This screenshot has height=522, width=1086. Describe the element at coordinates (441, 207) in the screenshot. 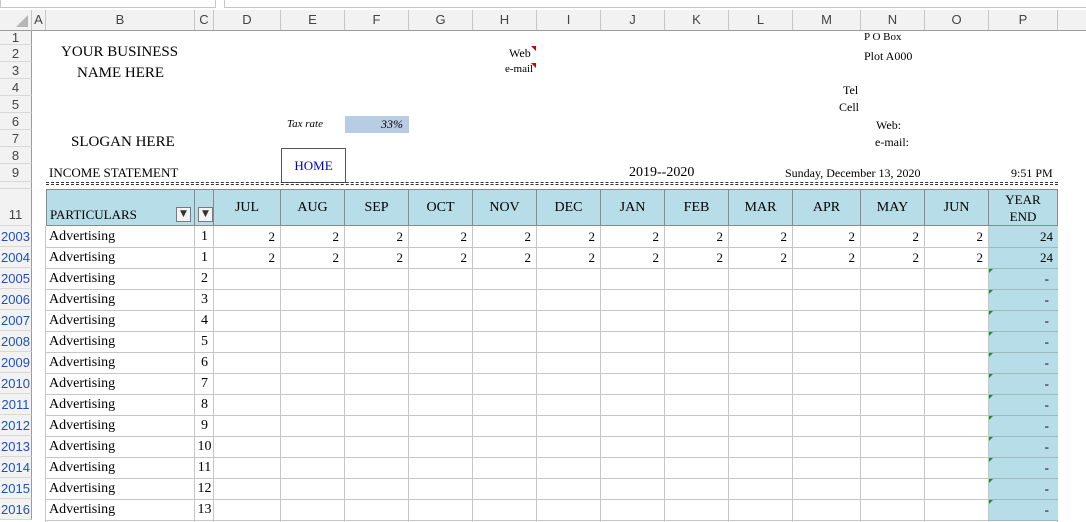

I see `month-header-oct: OCT` at that location.